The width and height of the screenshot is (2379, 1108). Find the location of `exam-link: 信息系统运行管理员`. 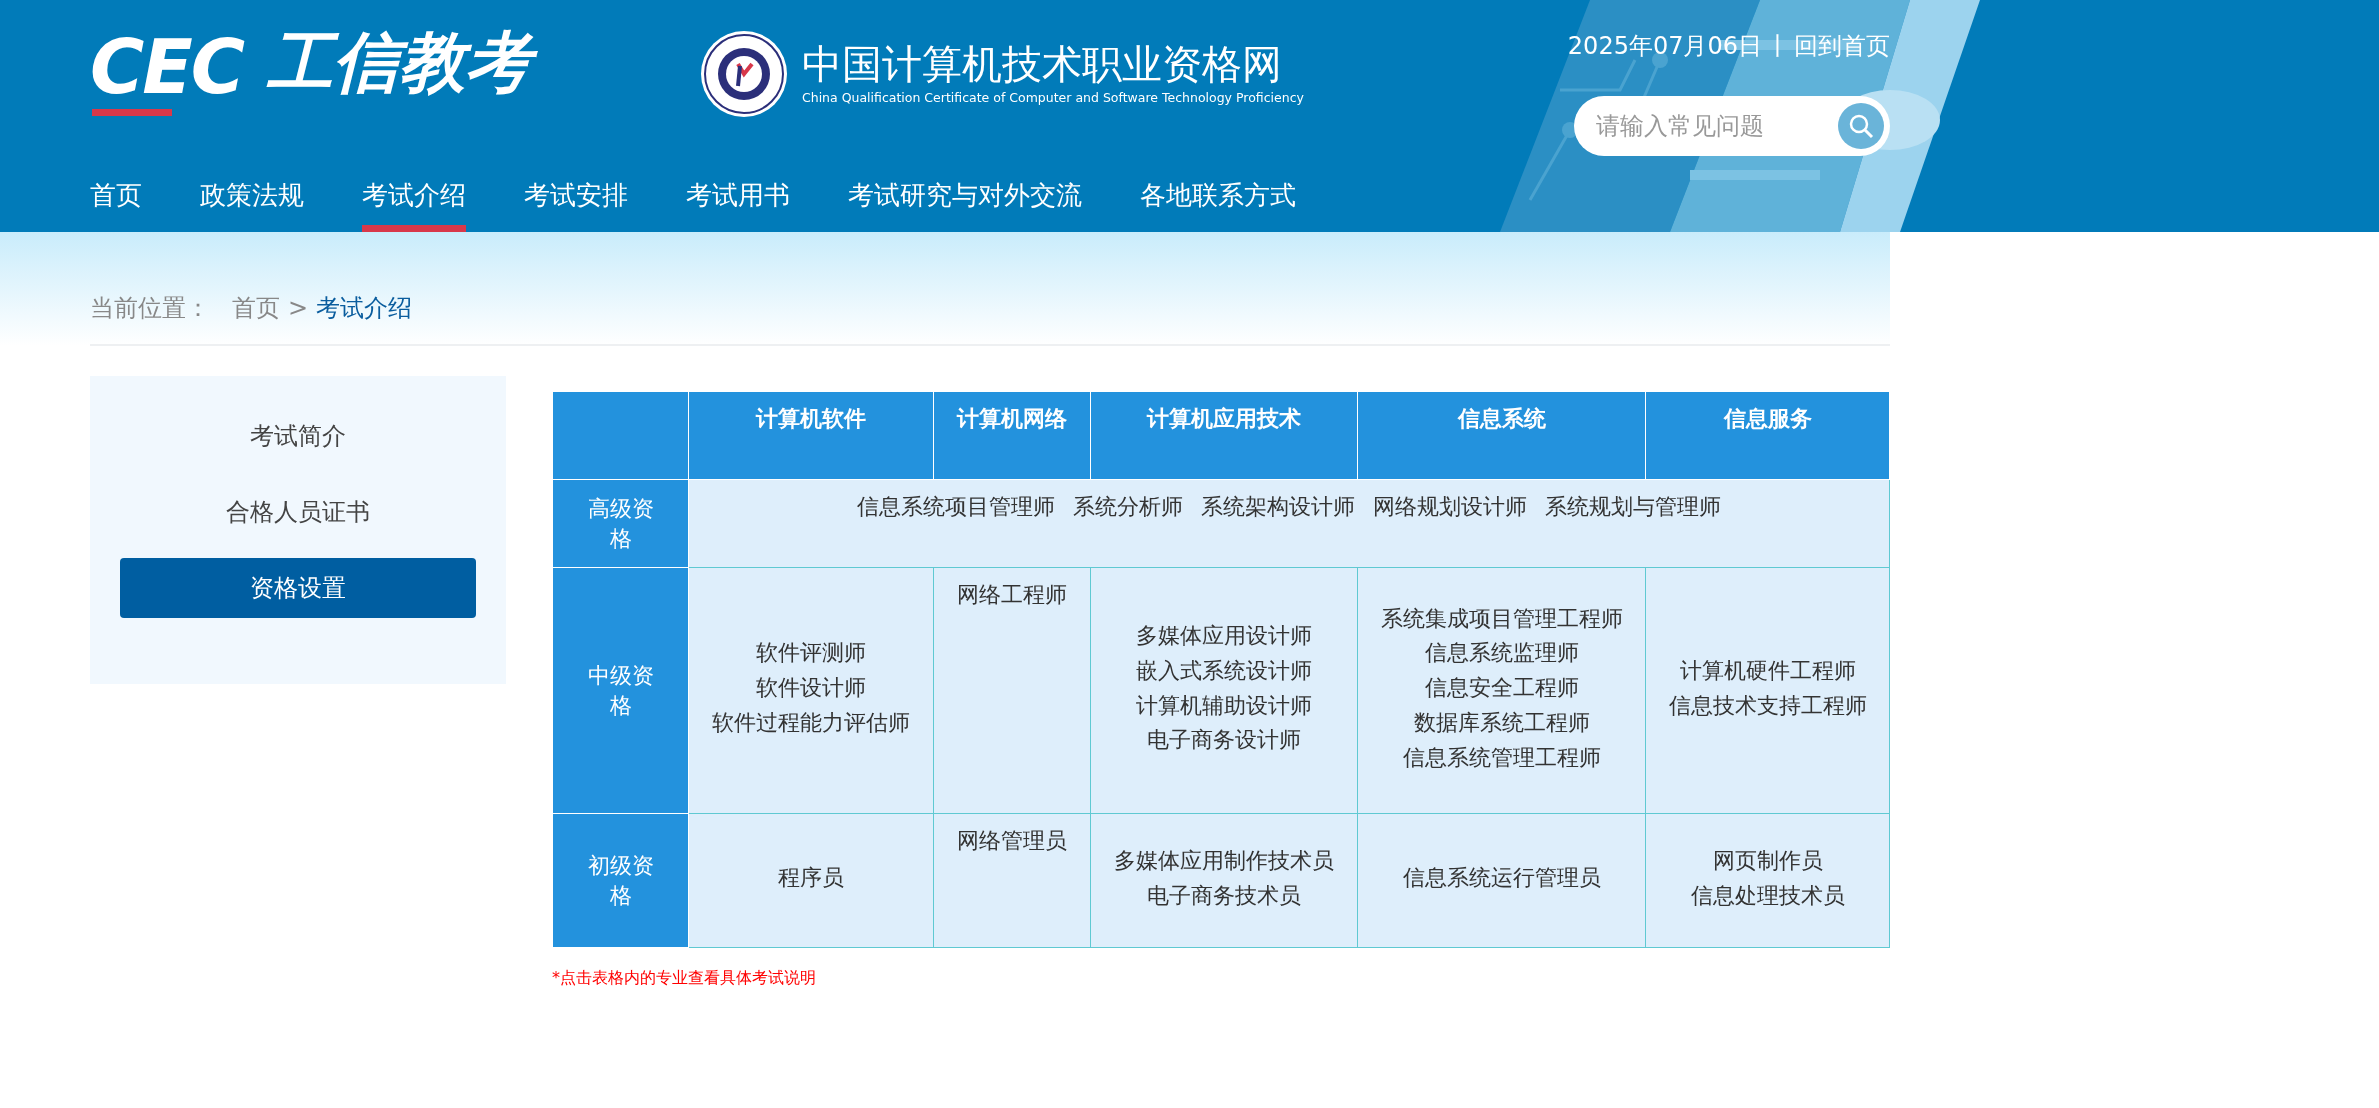

exam-link: 信息系统运行管理员 is located at coordinates (1501, 878).